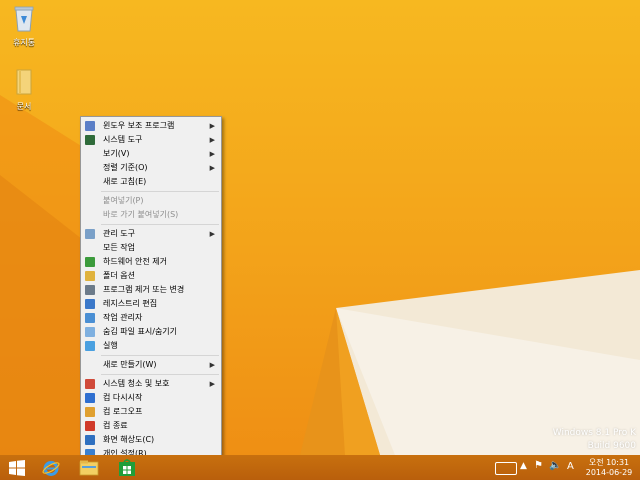 This screenshot has width=640, height=480. I want to click on menu-item-label: 바로 가기 붙여넣기(S), so click(141, 214).